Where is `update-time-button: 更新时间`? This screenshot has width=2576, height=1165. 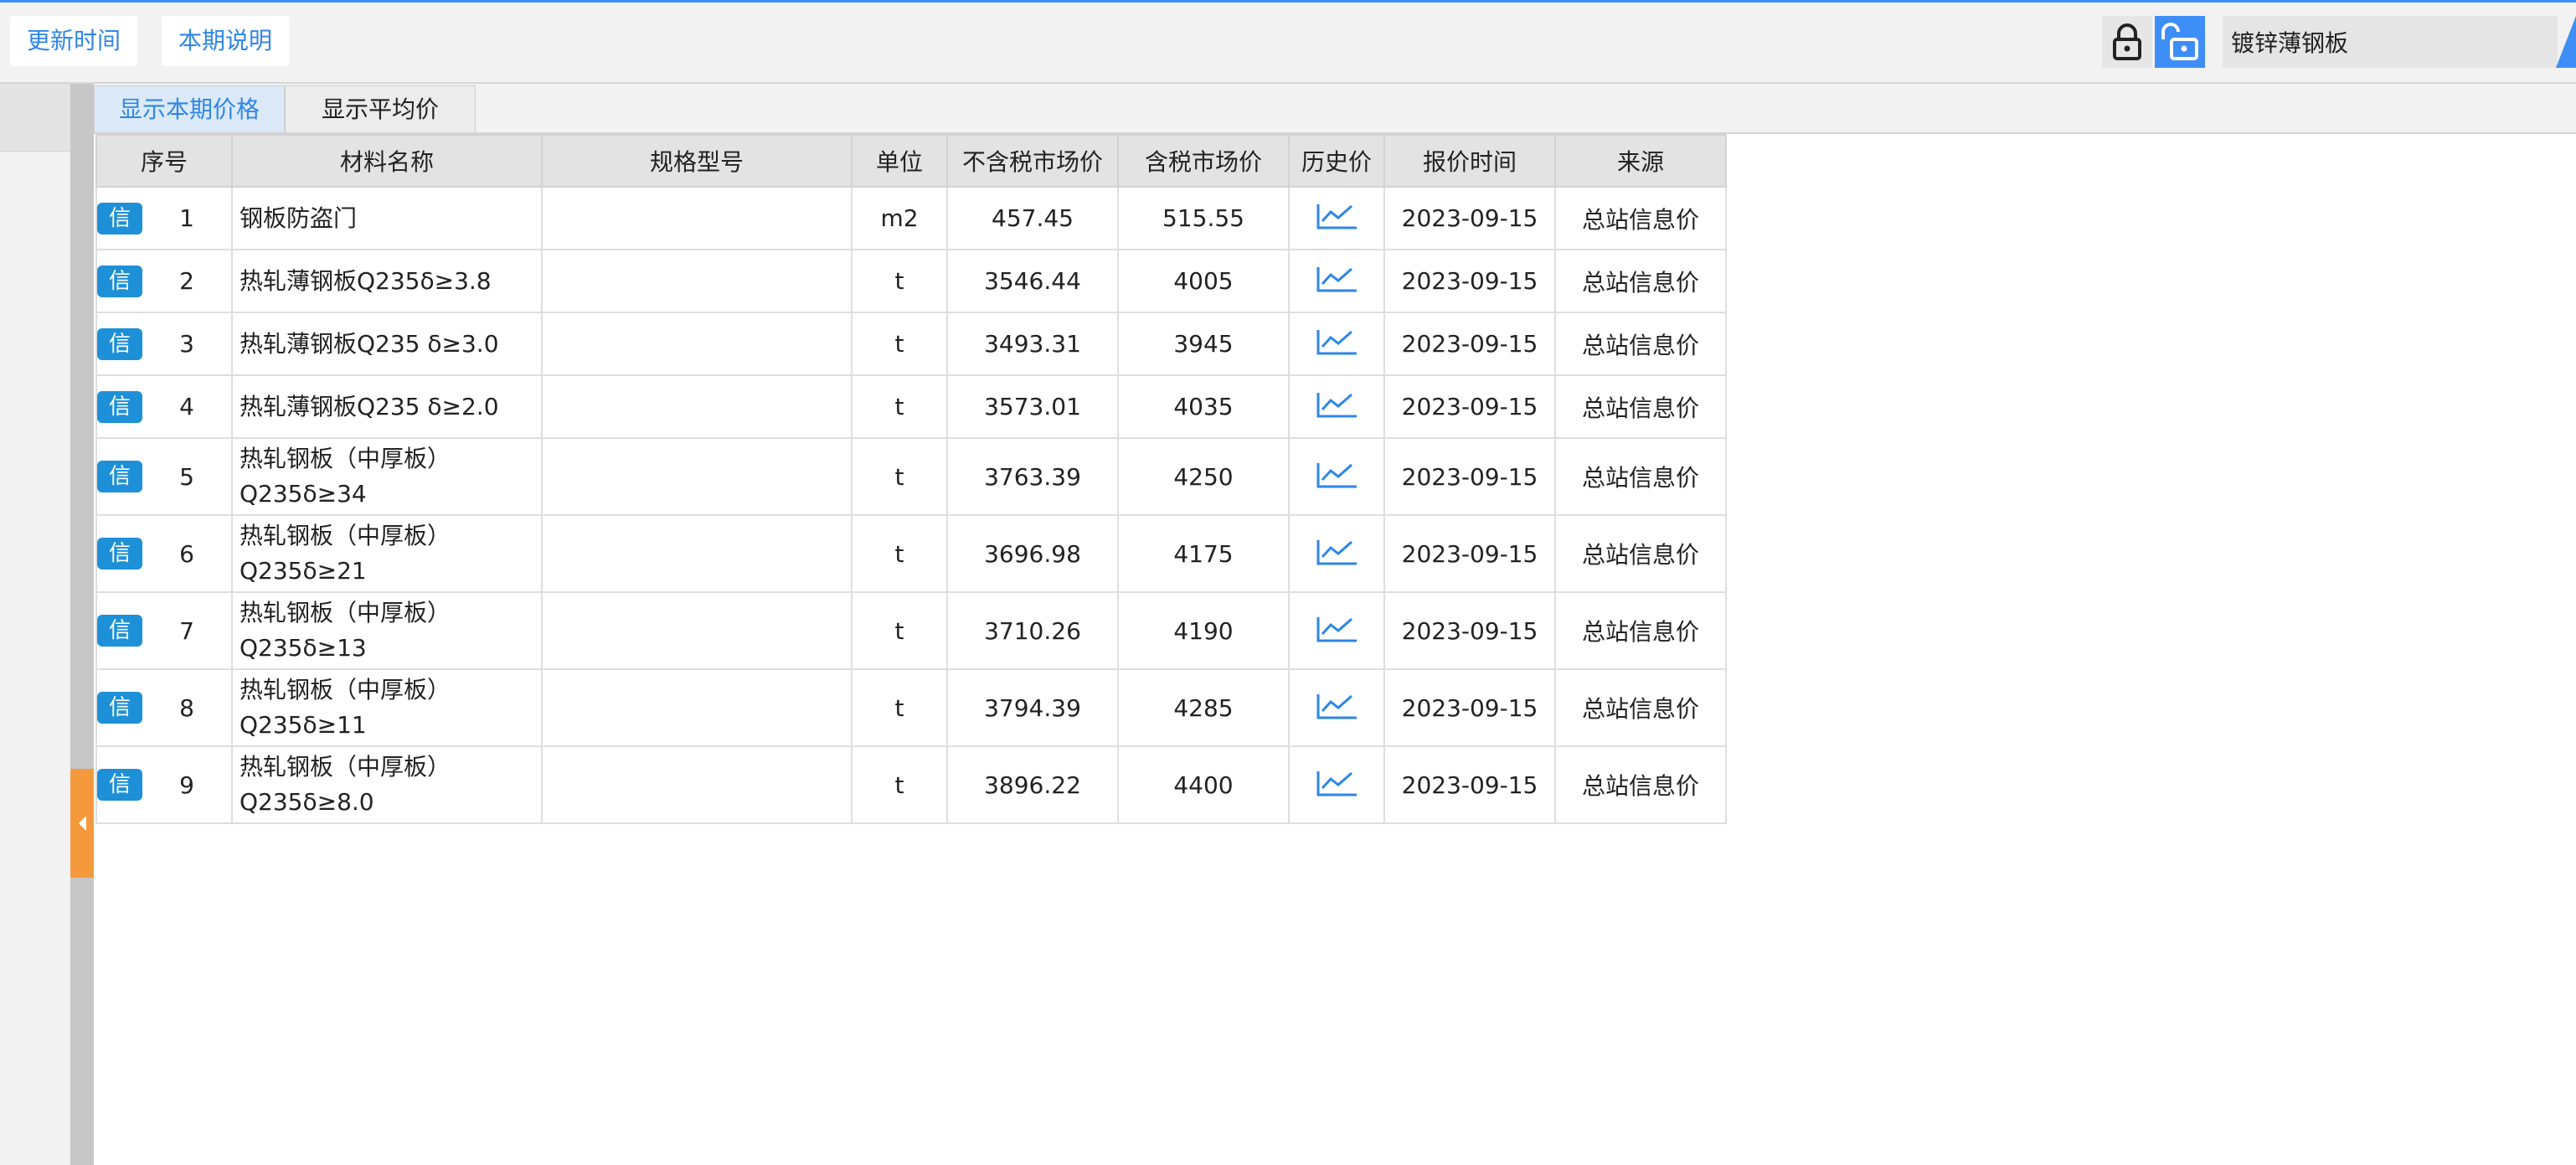
update-time-button: 更新时间 is located at coordinates (74, 41).